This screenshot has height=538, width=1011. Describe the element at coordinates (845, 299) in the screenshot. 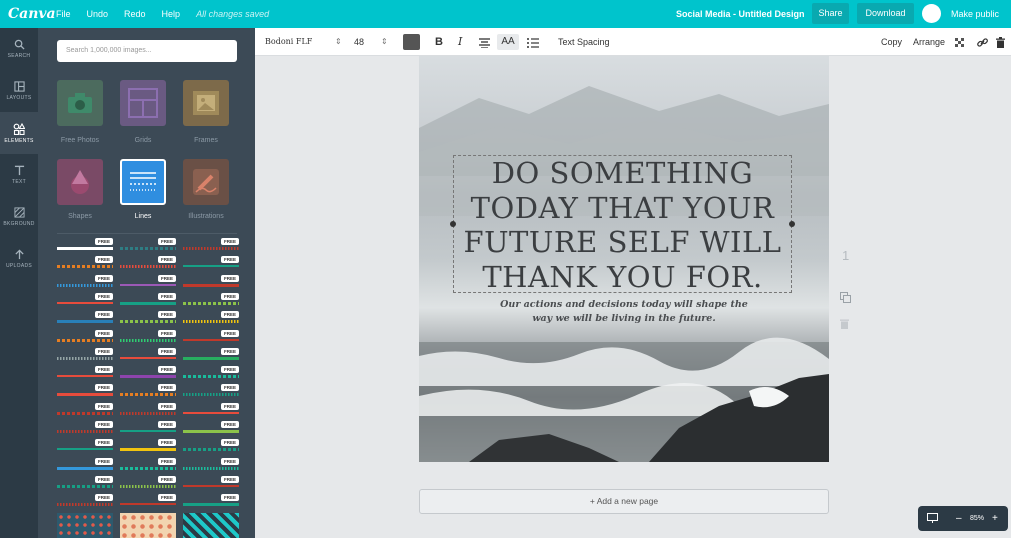

I see `duplicate-page-icon` at that location.